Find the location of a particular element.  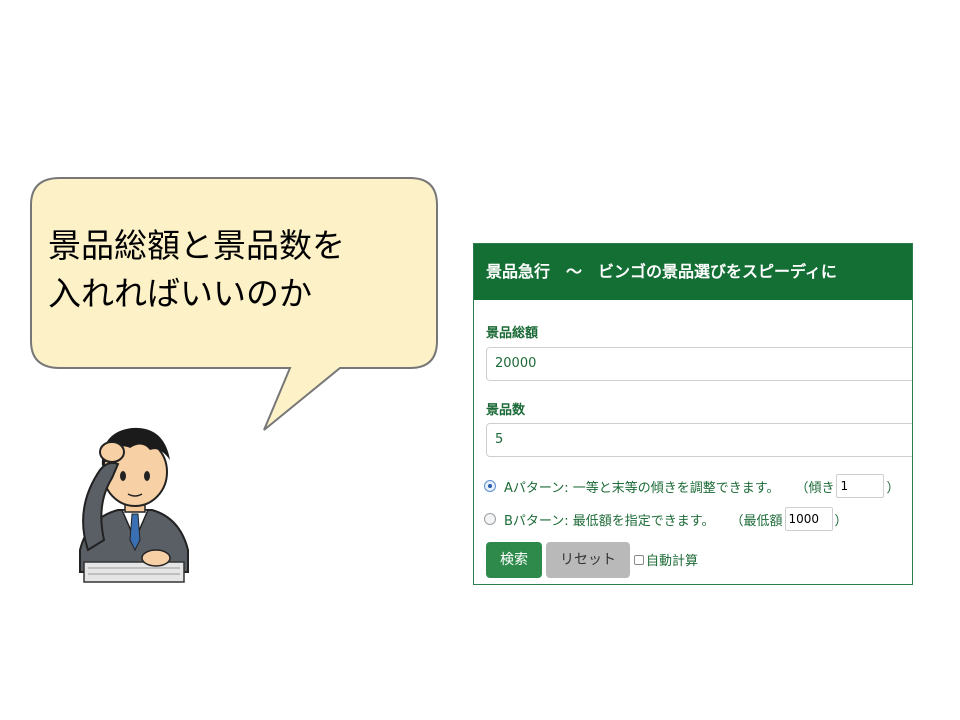

pattern-a-radio is located at coordinates (490, 486).